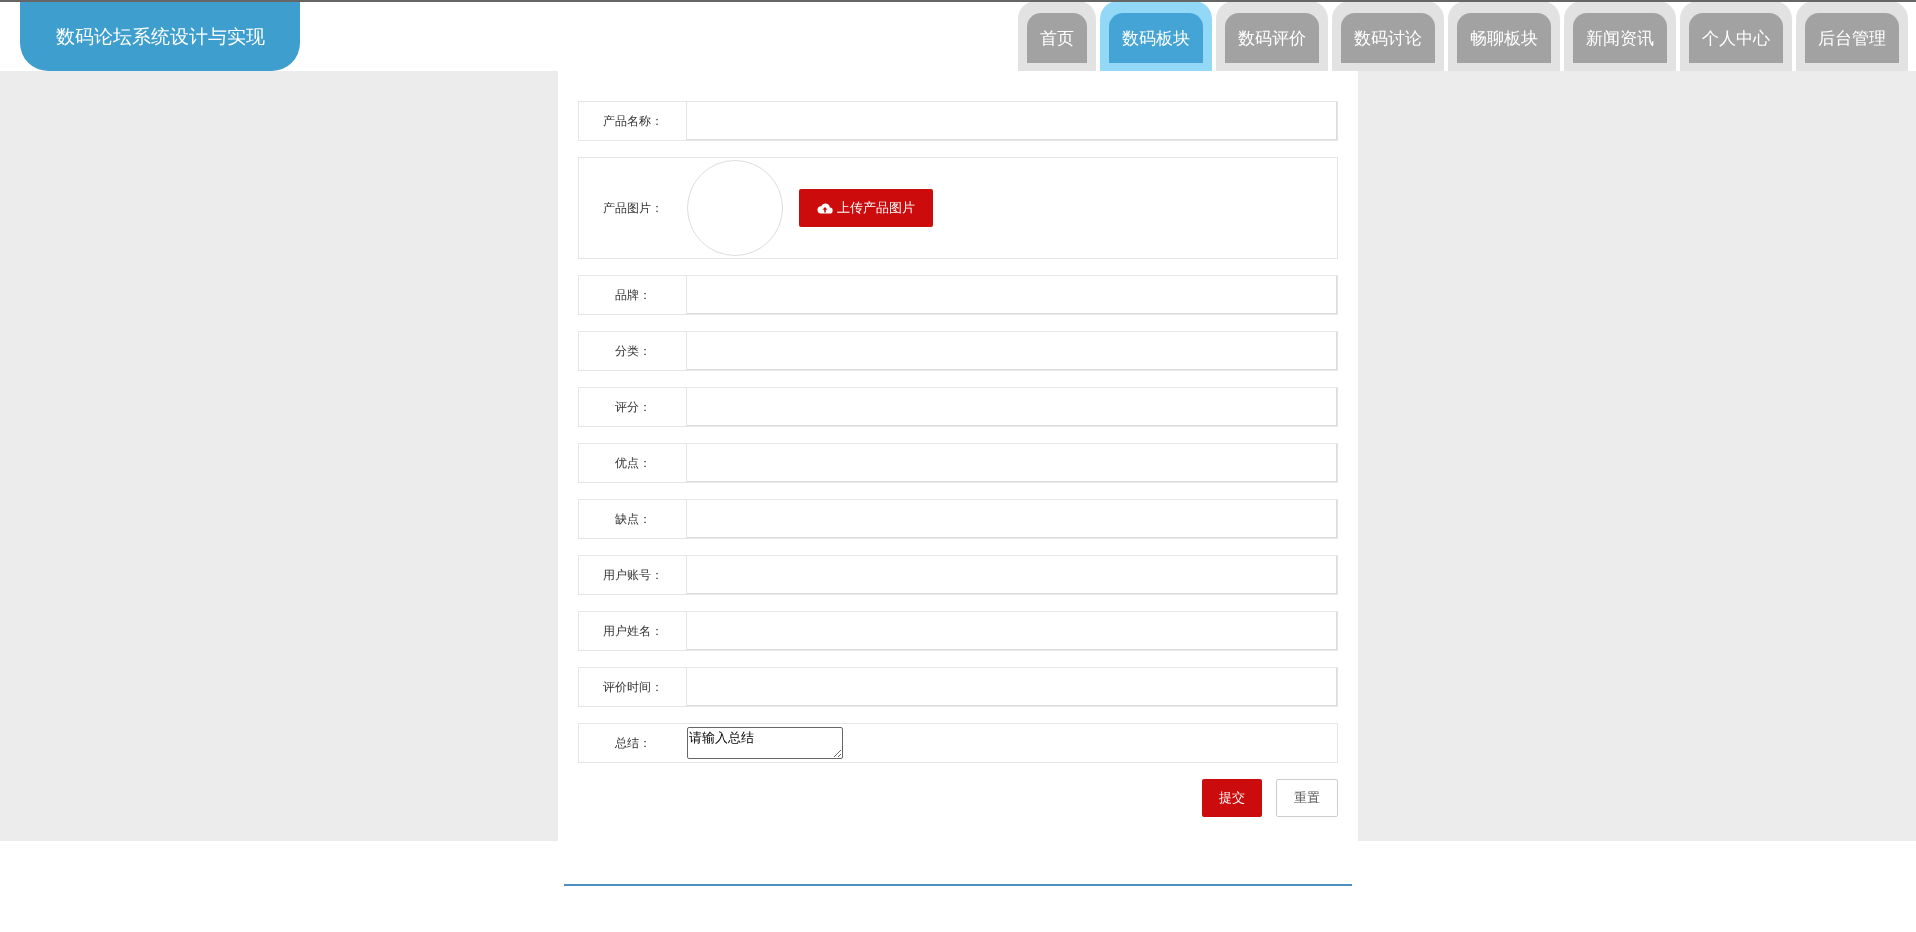 This screenshot has width=1916, height=932. What do you see at coordinates (1504, 36) in the screenshot?
I see `nav-tab: 畅聊板块` at bounding box center [1504, 36].